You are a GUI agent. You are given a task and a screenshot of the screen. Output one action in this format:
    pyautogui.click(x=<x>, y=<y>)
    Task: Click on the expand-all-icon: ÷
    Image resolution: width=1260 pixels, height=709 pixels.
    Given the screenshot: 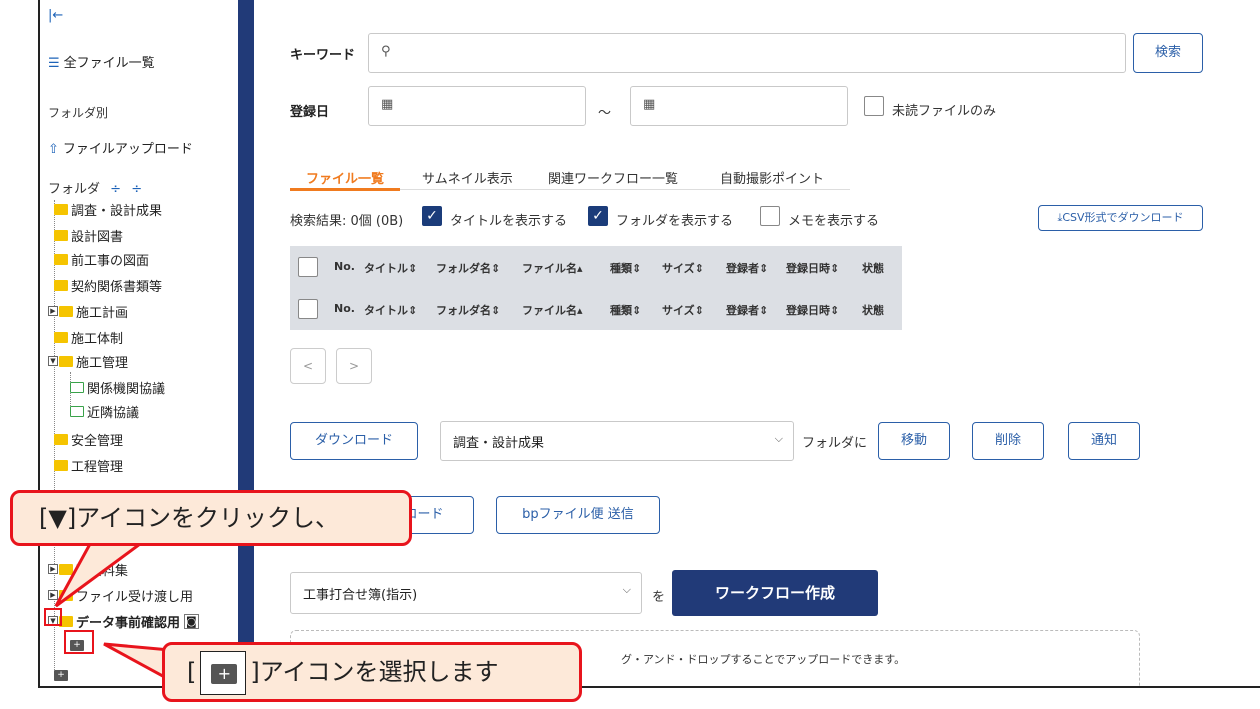 What is the action you would take?
    pyautogui.click(x=115, y=189)
    